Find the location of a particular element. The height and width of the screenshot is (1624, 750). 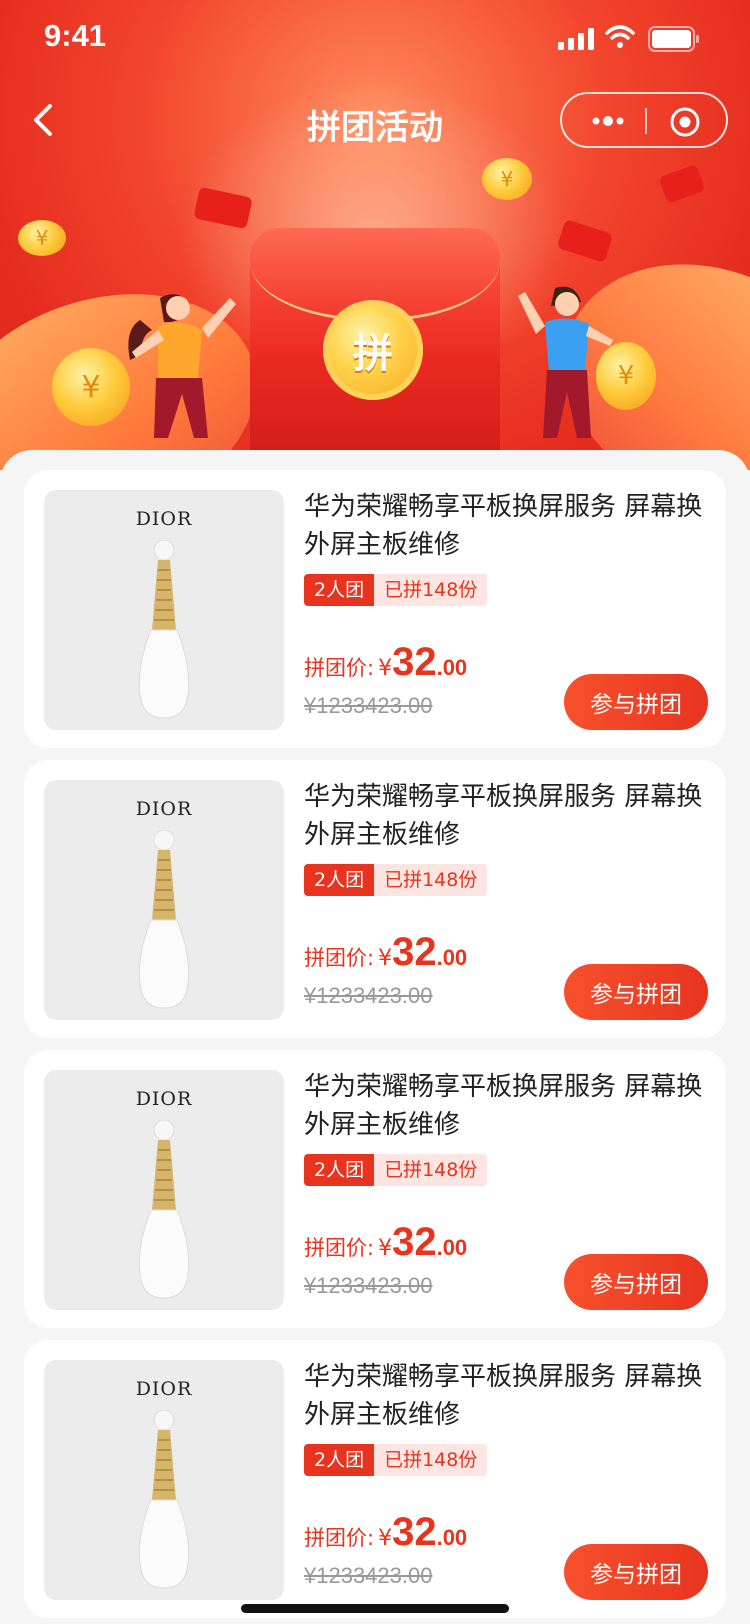

pin-badge: 拼 is located at coordinates (373, 350).